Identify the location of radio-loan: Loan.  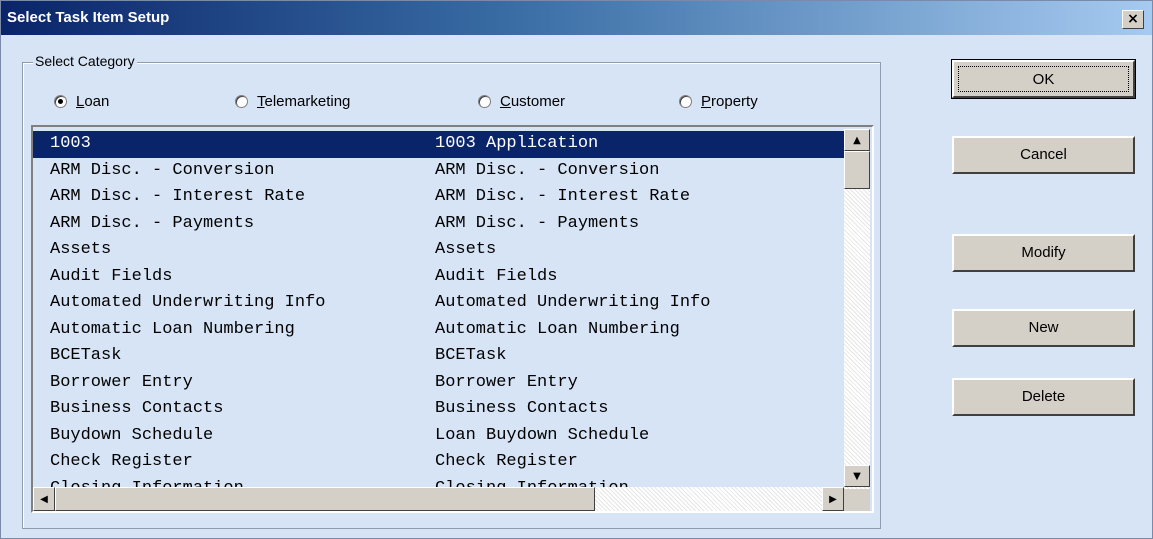
(81, 101).